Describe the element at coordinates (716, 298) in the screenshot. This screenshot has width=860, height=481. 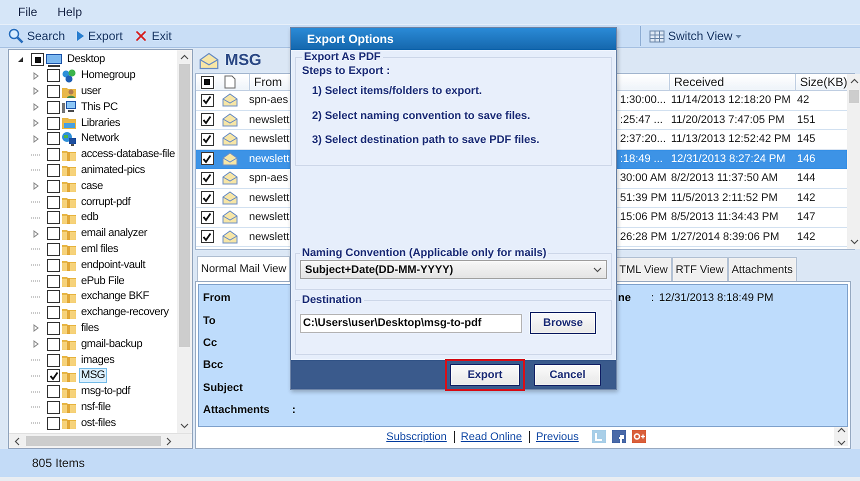
I see `field-value: 12/31/2013 8:18:49 PM` at that location.